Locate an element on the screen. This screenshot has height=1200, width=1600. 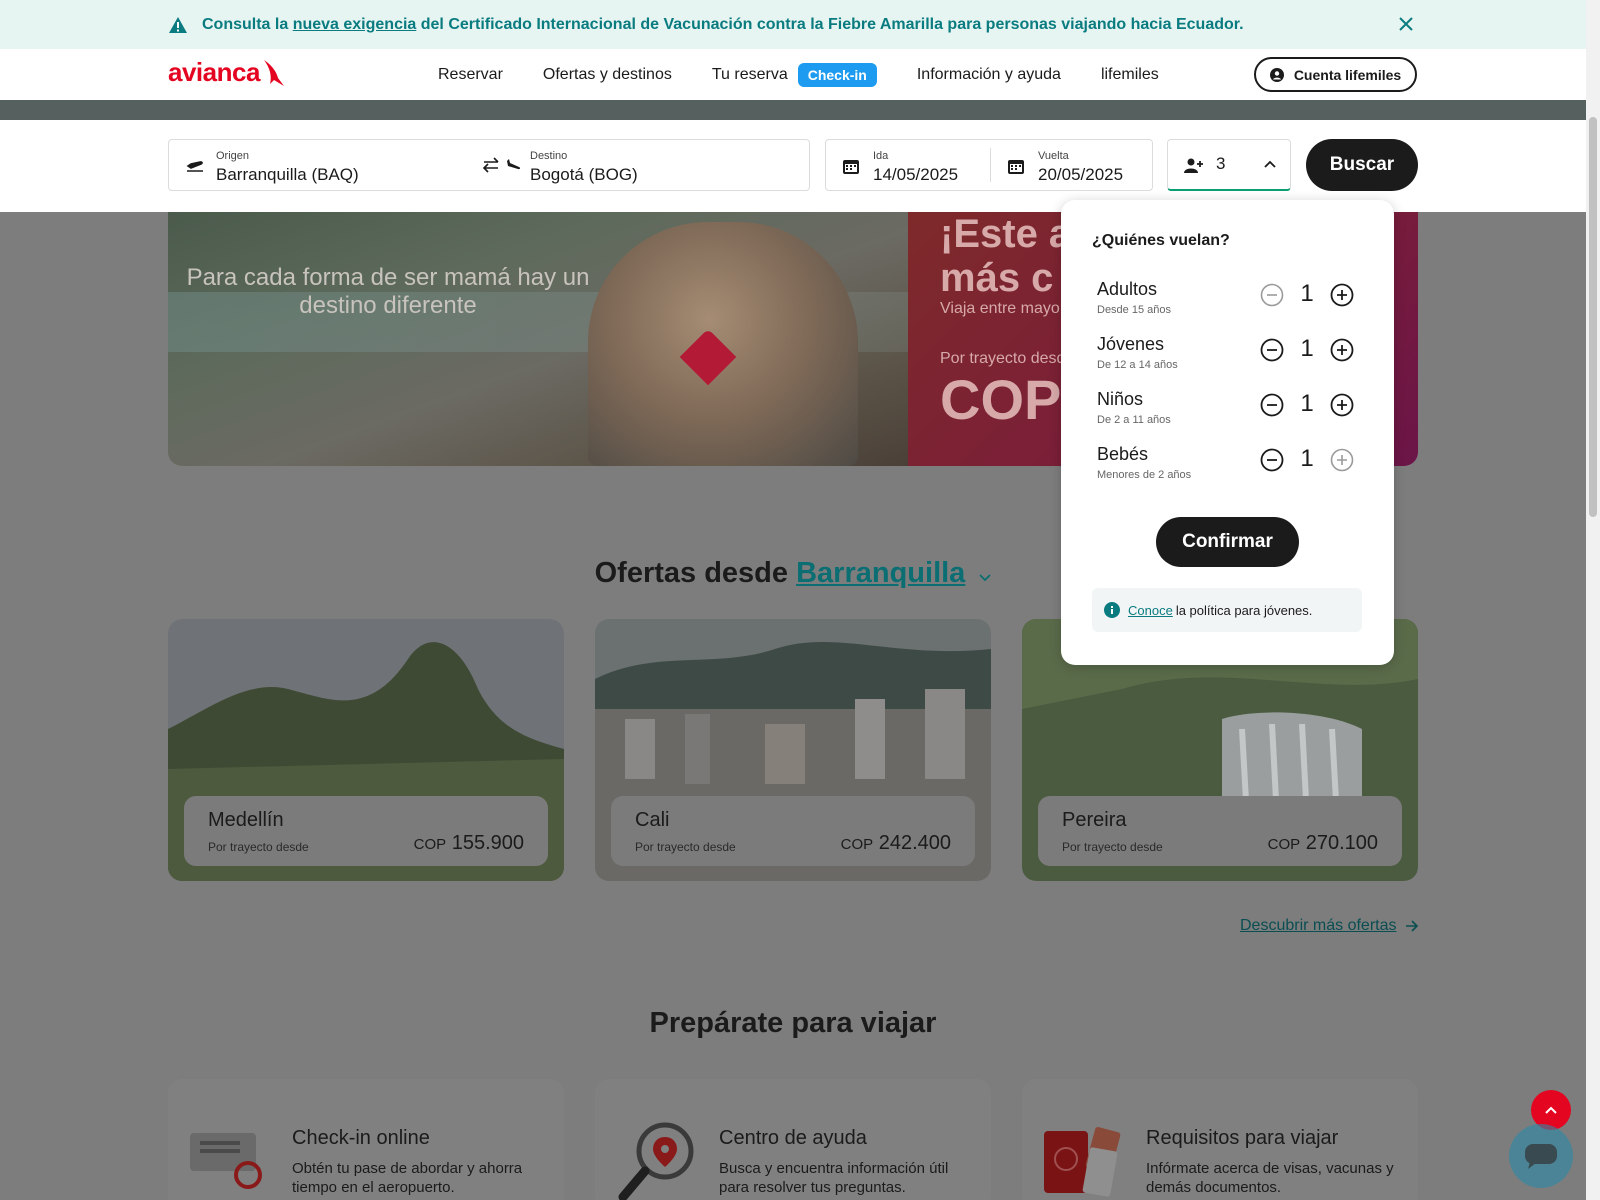
offer-info-box: Medellín Por trayecto desde COP 155.900 is located at coordinates (366, 831).